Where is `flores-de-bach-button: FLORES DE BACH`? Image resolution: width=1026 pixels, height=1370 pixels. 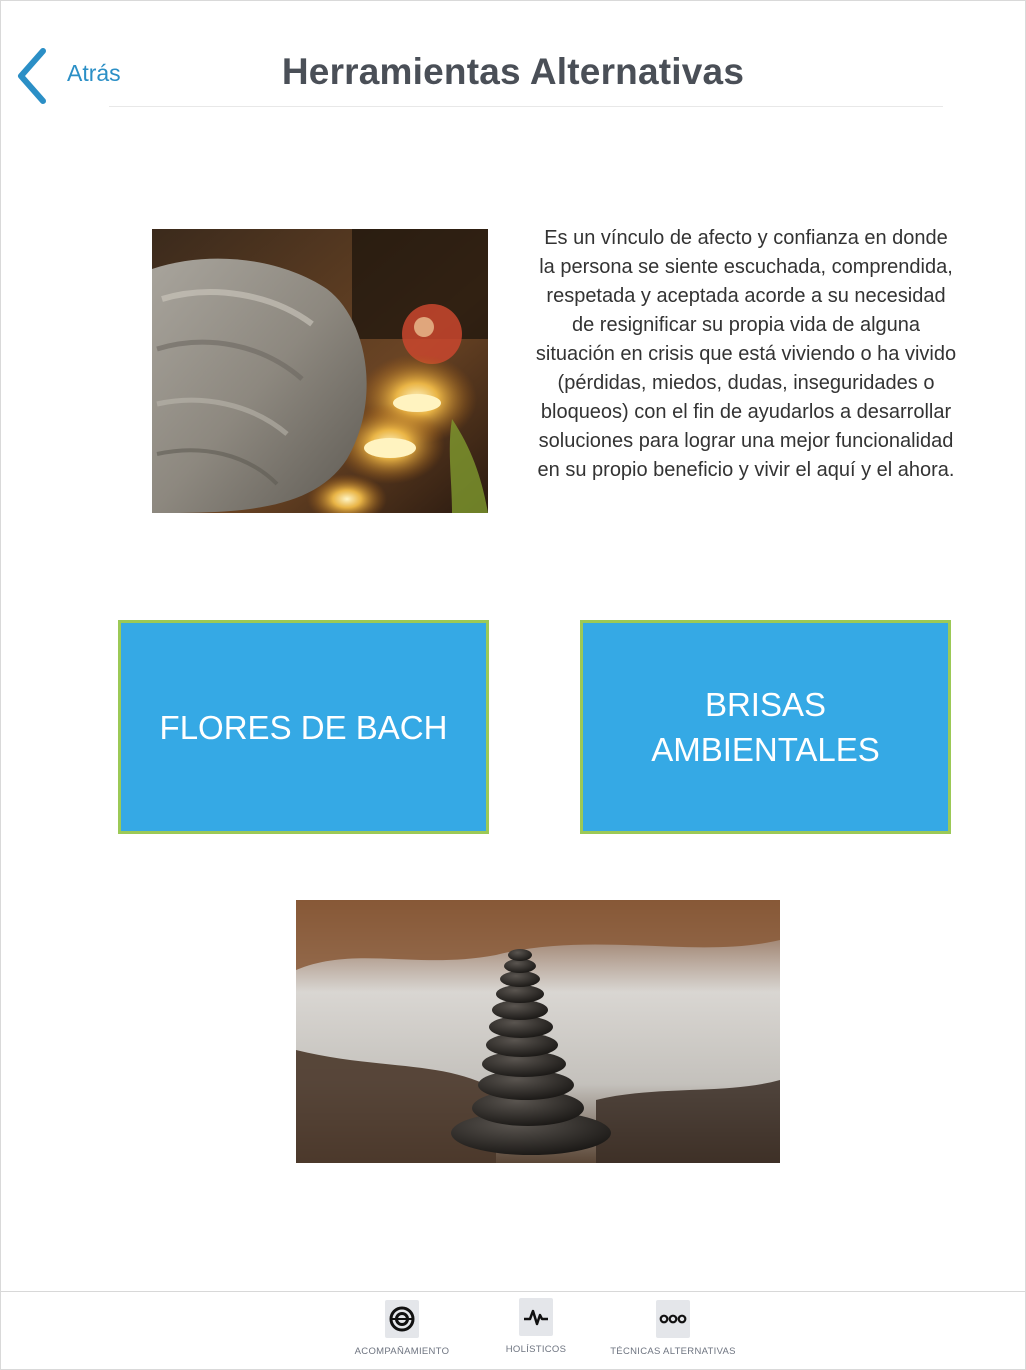
flores-de-bach-button: FLORES DE BACH is located at coordinates (303, 727).